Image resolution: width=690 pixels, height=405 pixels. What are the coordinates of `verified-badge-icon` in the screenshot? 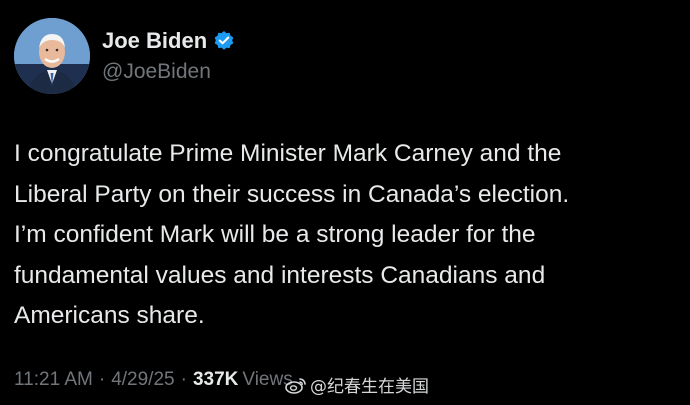 It's located at (224, 41).